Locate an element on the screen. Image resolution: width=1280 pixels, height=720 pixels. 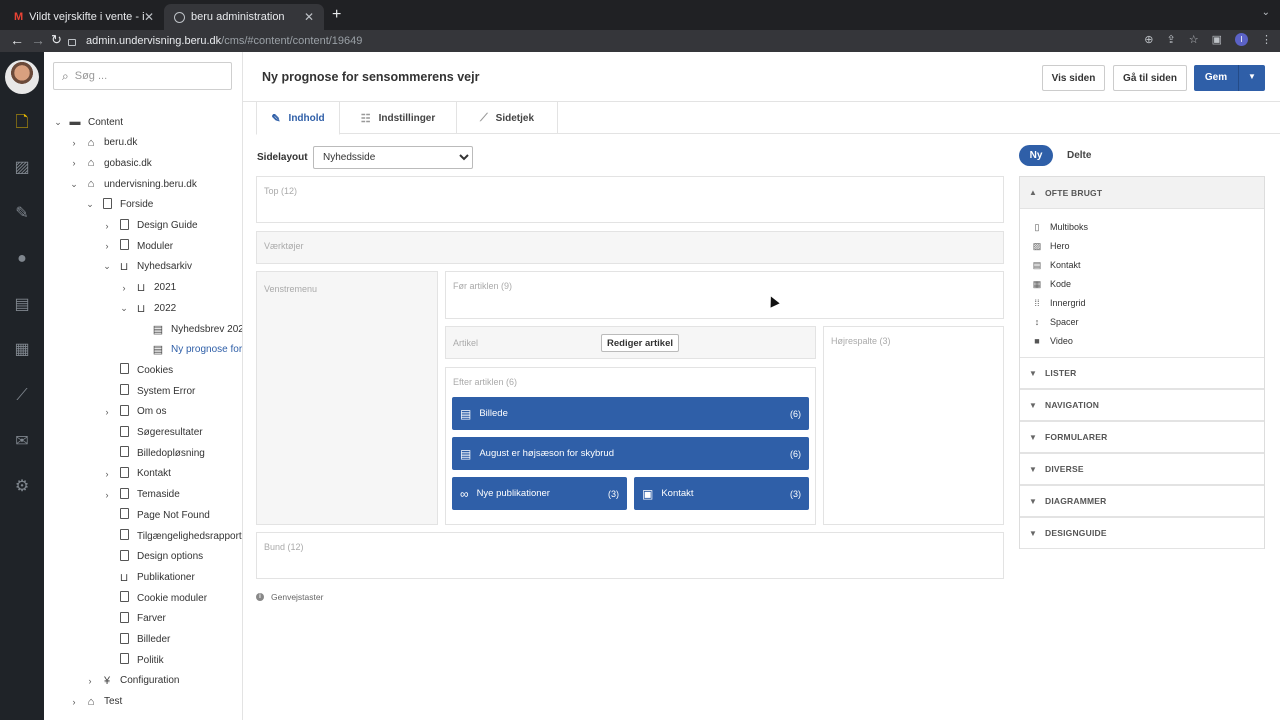
section-diverse: ▼ DIVERSE is located at coordinates (1142, 469).